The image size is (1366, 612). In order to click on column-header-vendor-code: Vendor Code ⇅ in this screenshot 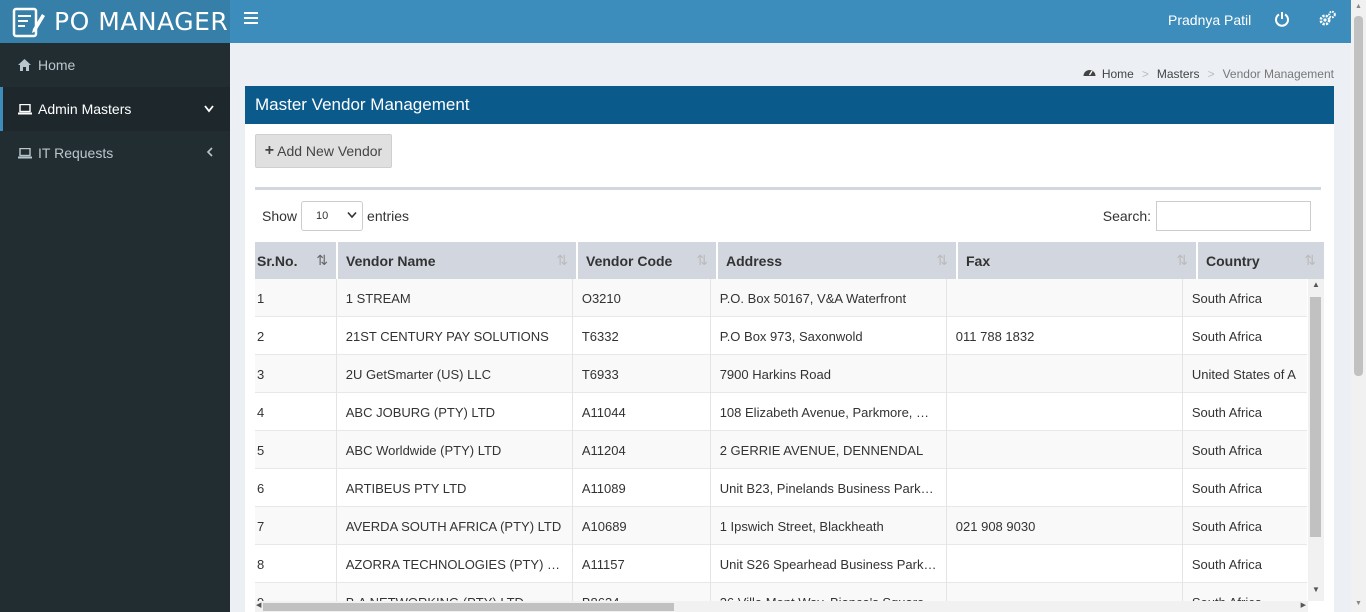, I will do `click(648, 260)`.